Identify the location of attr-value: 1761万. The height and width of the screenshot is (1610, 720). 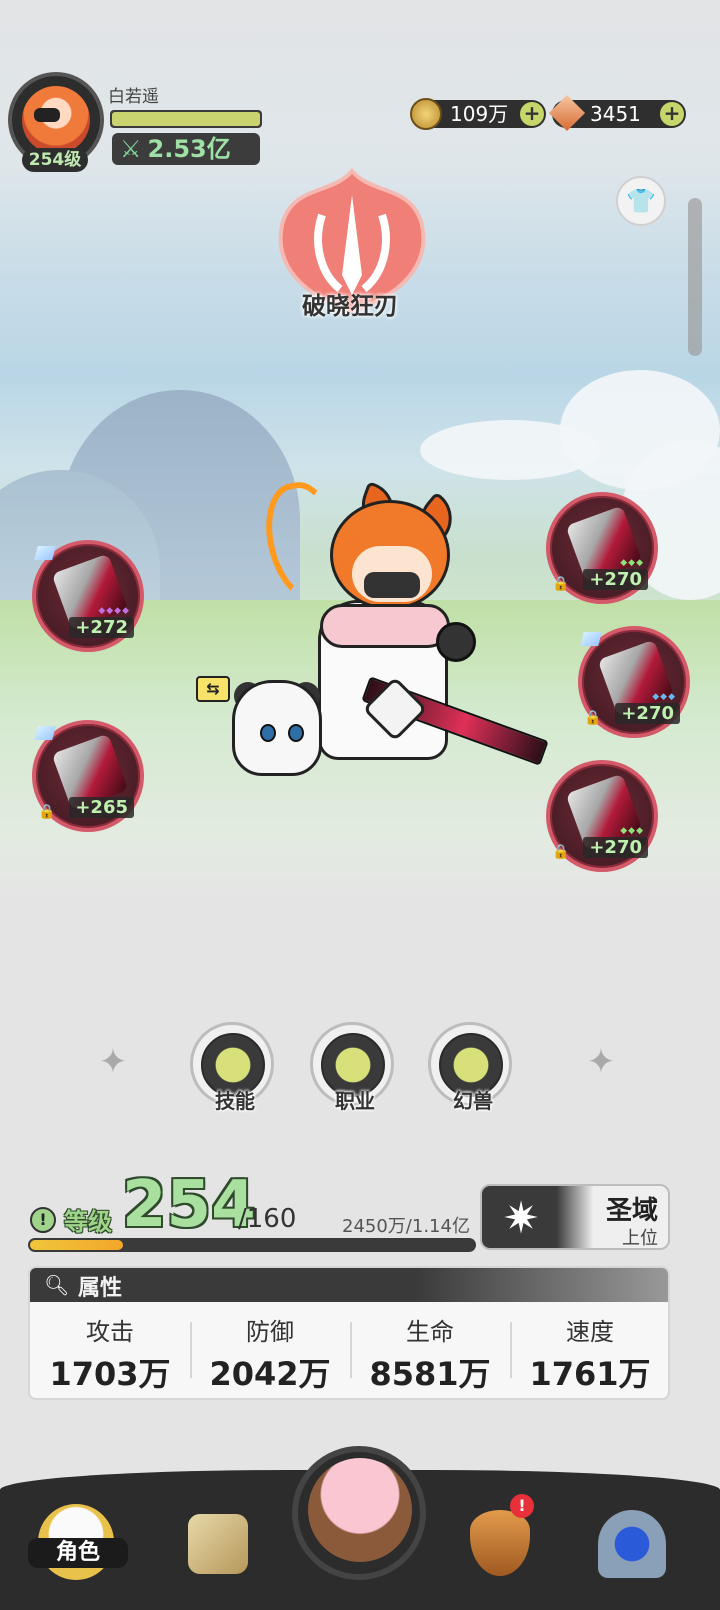
(590, 1374).